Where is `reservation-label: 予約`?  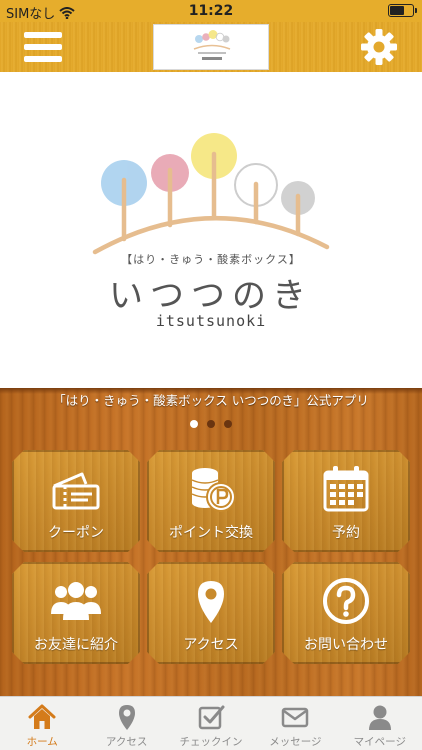 reservation-label: 予約 is located at coordinates (346, 533).